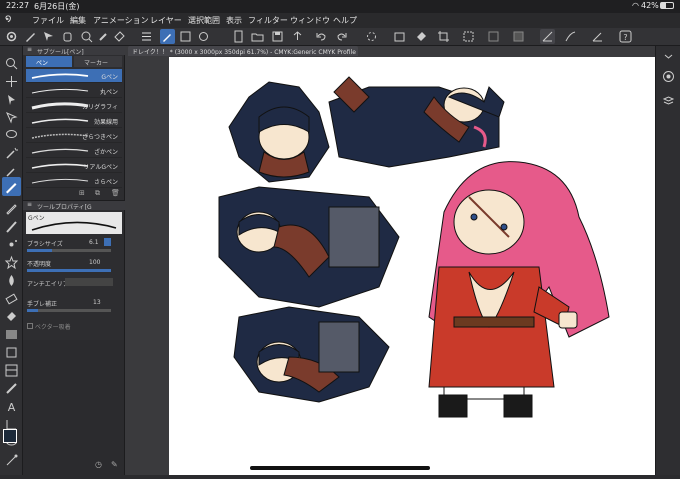 This screenshot has width=680, height=479. Describe the element at coordinates (468, 36) in the screenshot. I see `select-all-icon` at that location.